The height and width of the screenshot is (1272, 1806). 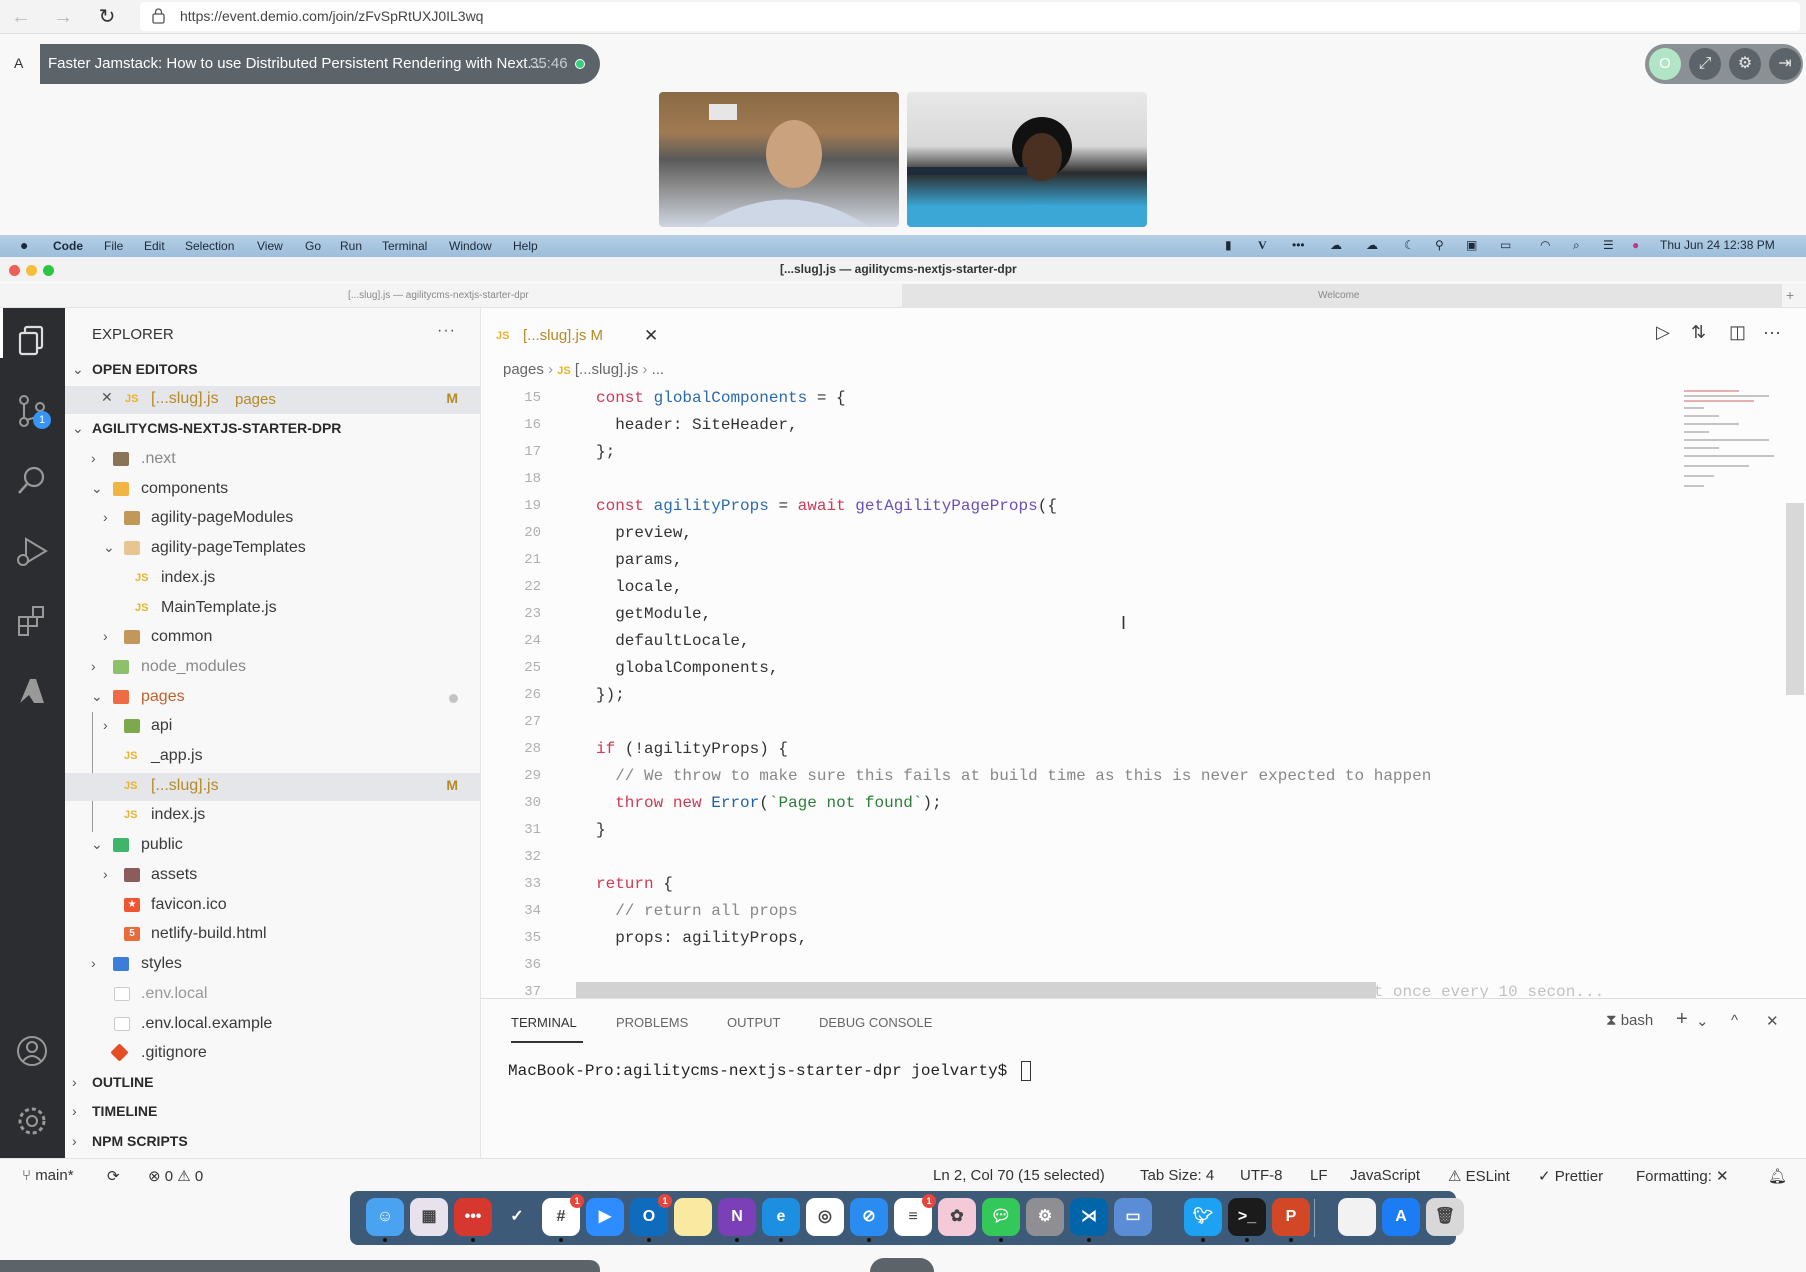 What do you see at coordinates (651, 336) in the screenshot?
I see `close-tab-icon: ✕` at bounding box center [651, 336].